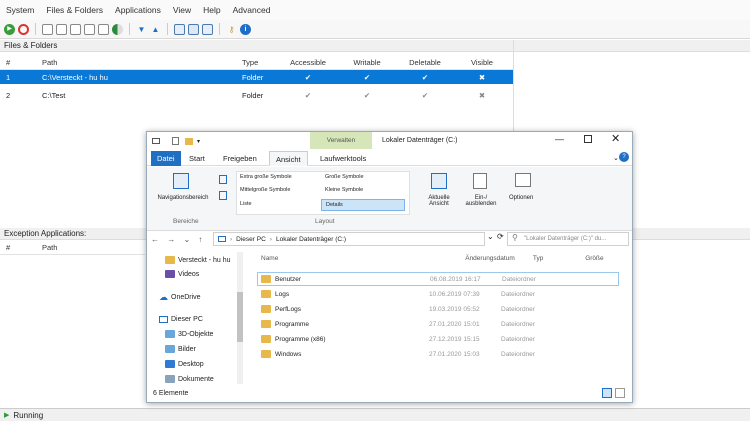  I want to click on quick-access-dropdown-icon: ▾, so click(198, 141).